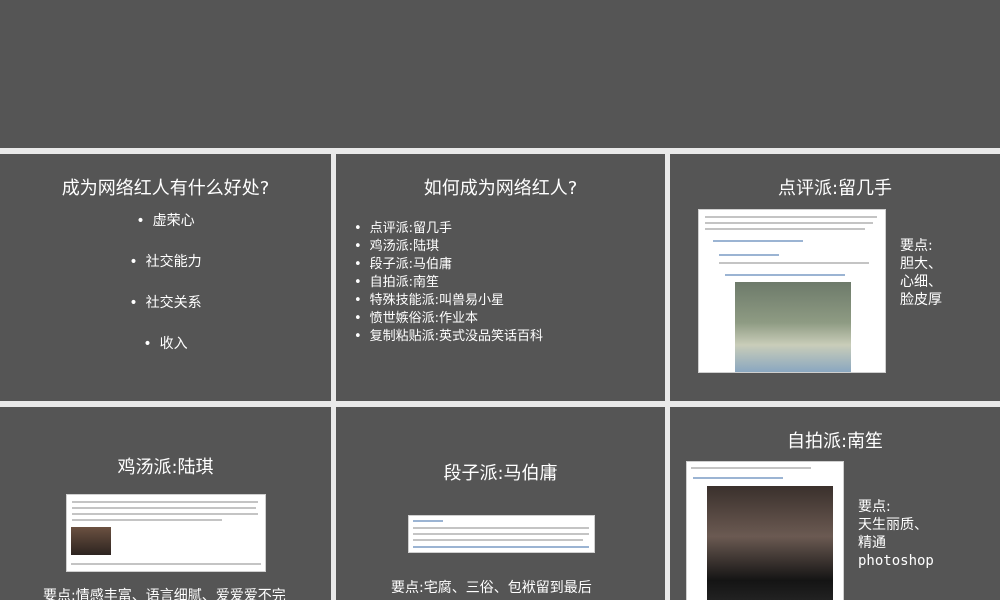 The width and height of the screenshot is (1000, 600). What do you see at coordinates (164, 594) in the screenshot?
I see `key-points: 要点:情感丰富、语言细腻、爱爱爱不完` at bounding box center [164, 594].